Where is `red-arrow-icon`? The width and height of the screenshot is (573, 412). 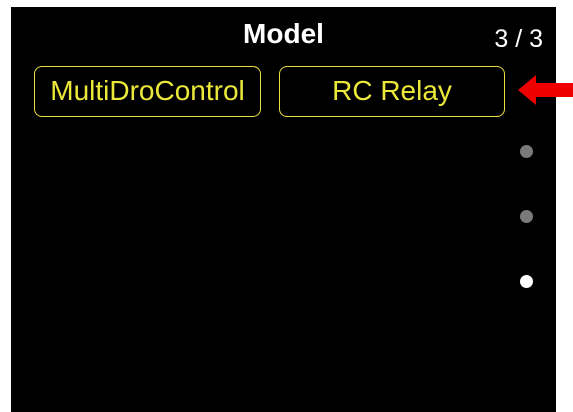 red-arrow-icon is located at coordinates (545, 90).